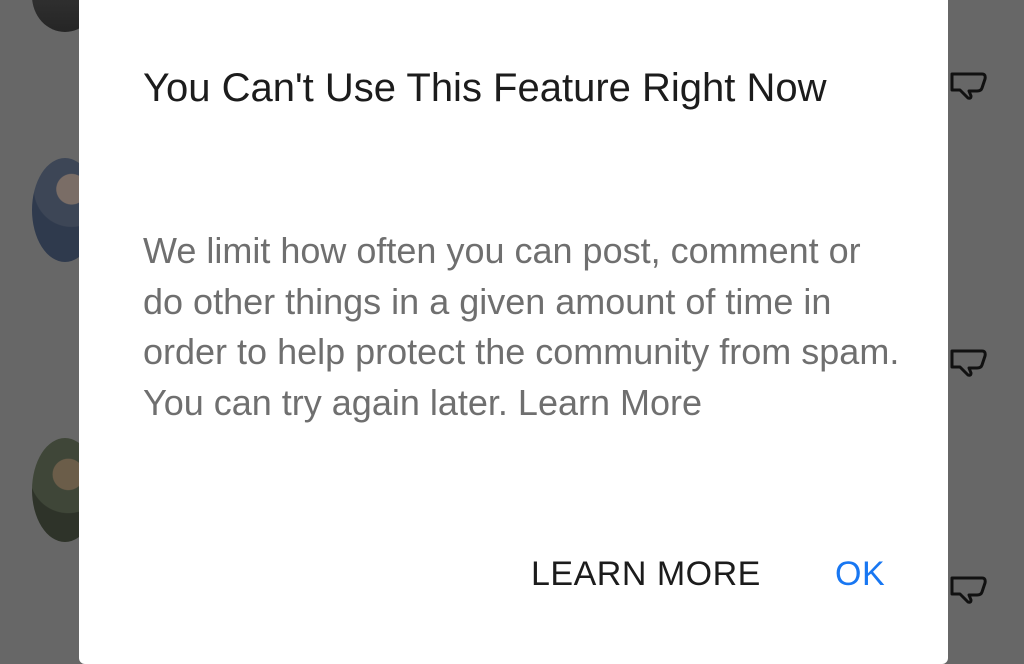 Image resolution: width=1024 pixels, height=664 pixels. Describe the element at coordinates (646, 574) in the screenshot. I see `learn-more-button: LEARN MORE` at that location.